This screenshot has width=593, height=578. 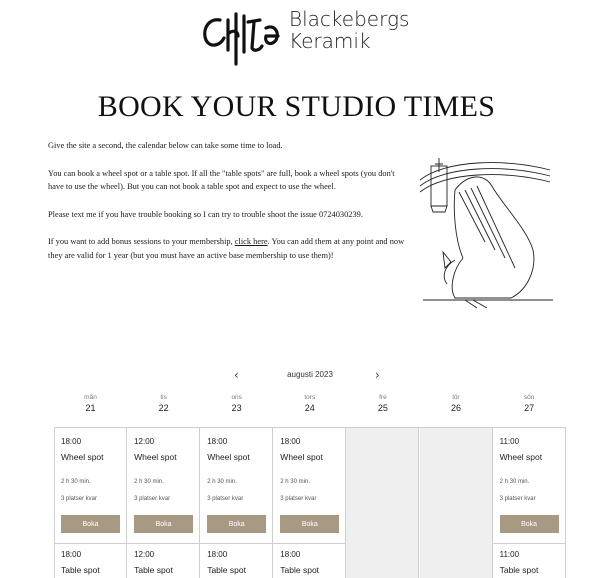 I want to click on day-date: 21, so click(x=90, y=408).